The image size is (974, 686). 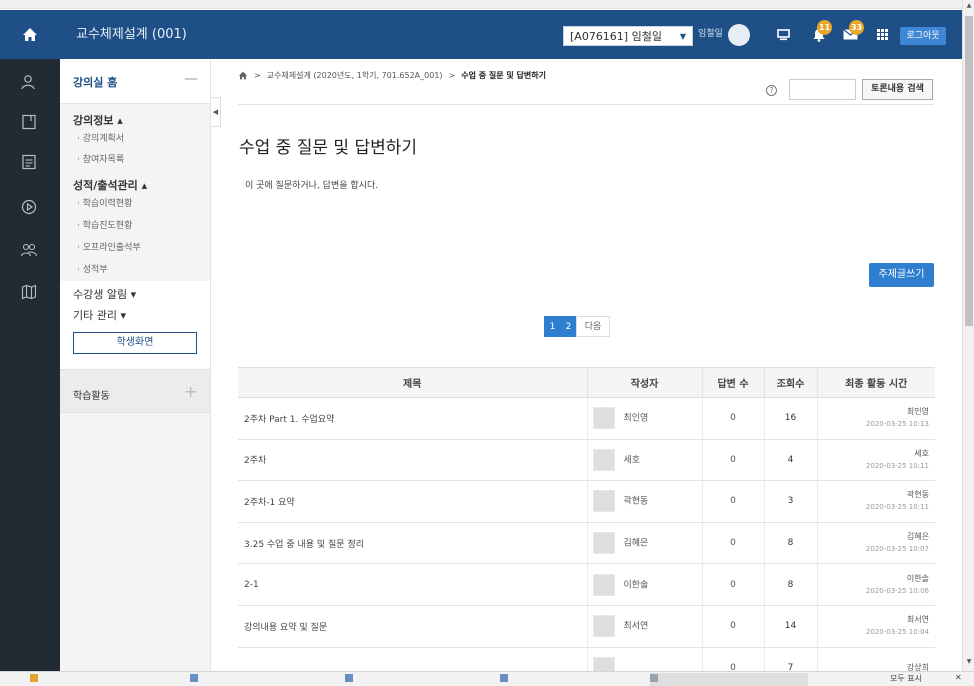 What do you see at coordinates (636, 544) in the screenshot?
I see `author-name: 김혜은` at bounding box center [636, 544].